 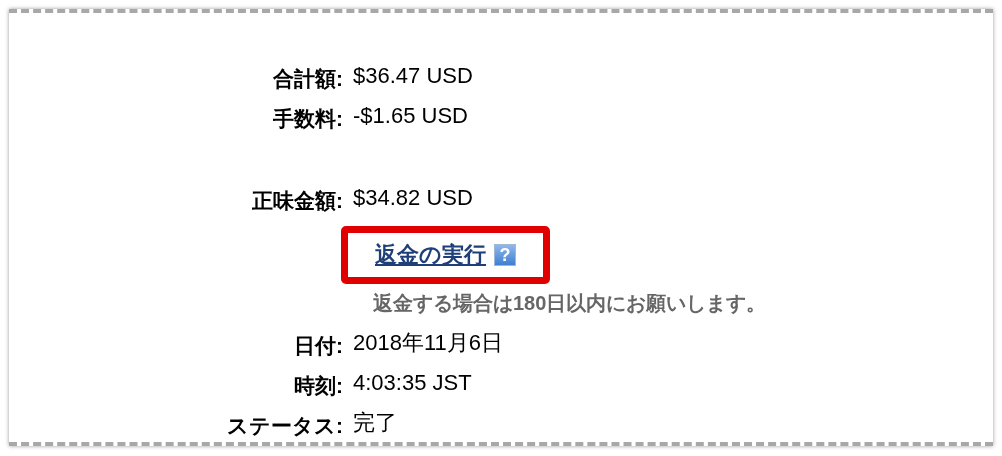 I want to click on field-label: 時刻:, so click(x=318, y=386).